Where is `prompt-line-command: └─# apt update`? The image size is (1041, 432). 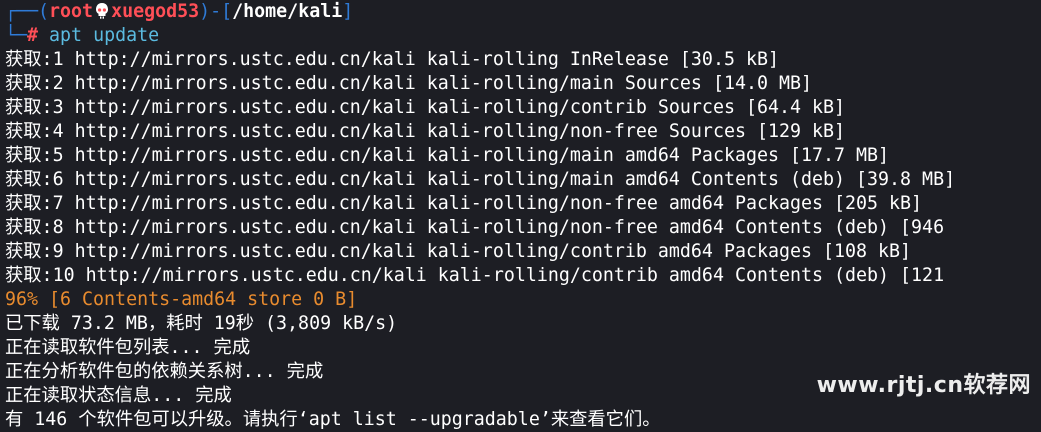 prompt-line-command: └─# apt update is located at coordinates (523, 36).